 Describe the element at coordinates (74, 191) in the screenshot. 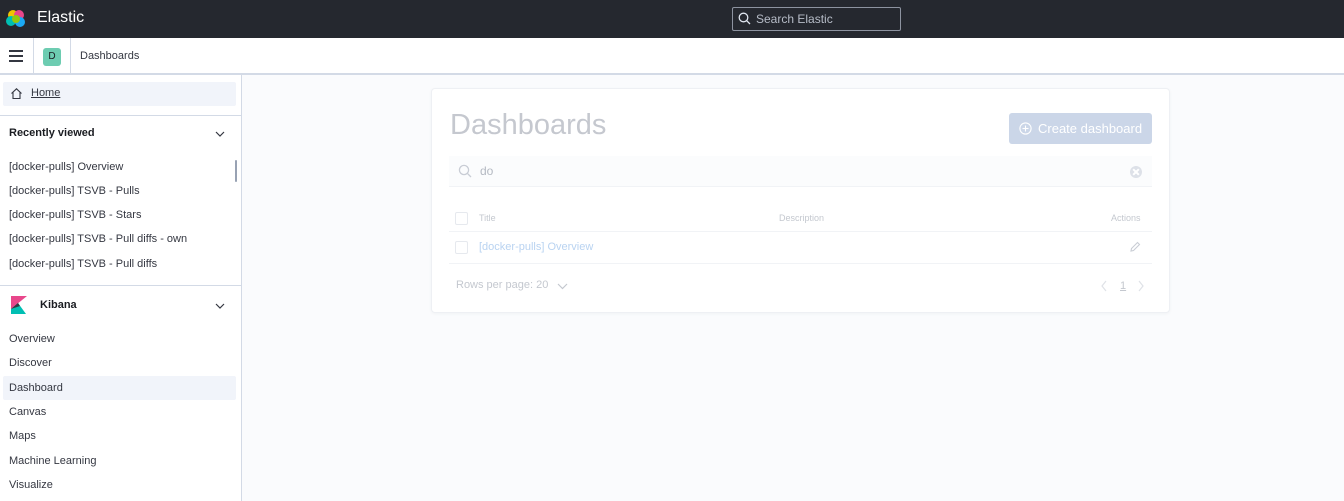

I see `recent-item: [docker-pulls] TSVB - Pulls` at that location.